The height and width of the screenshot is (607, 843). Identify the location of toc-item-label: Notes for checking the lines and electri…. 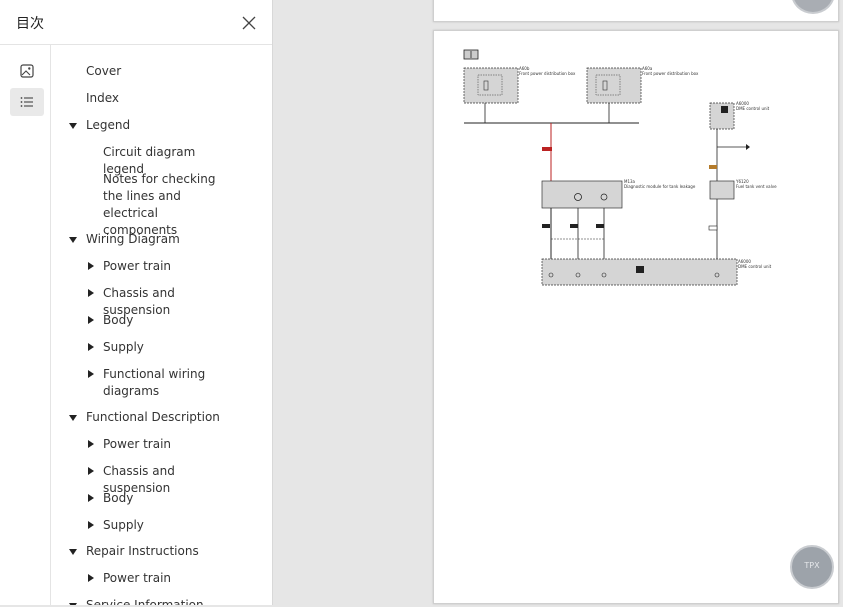
(159, 204).